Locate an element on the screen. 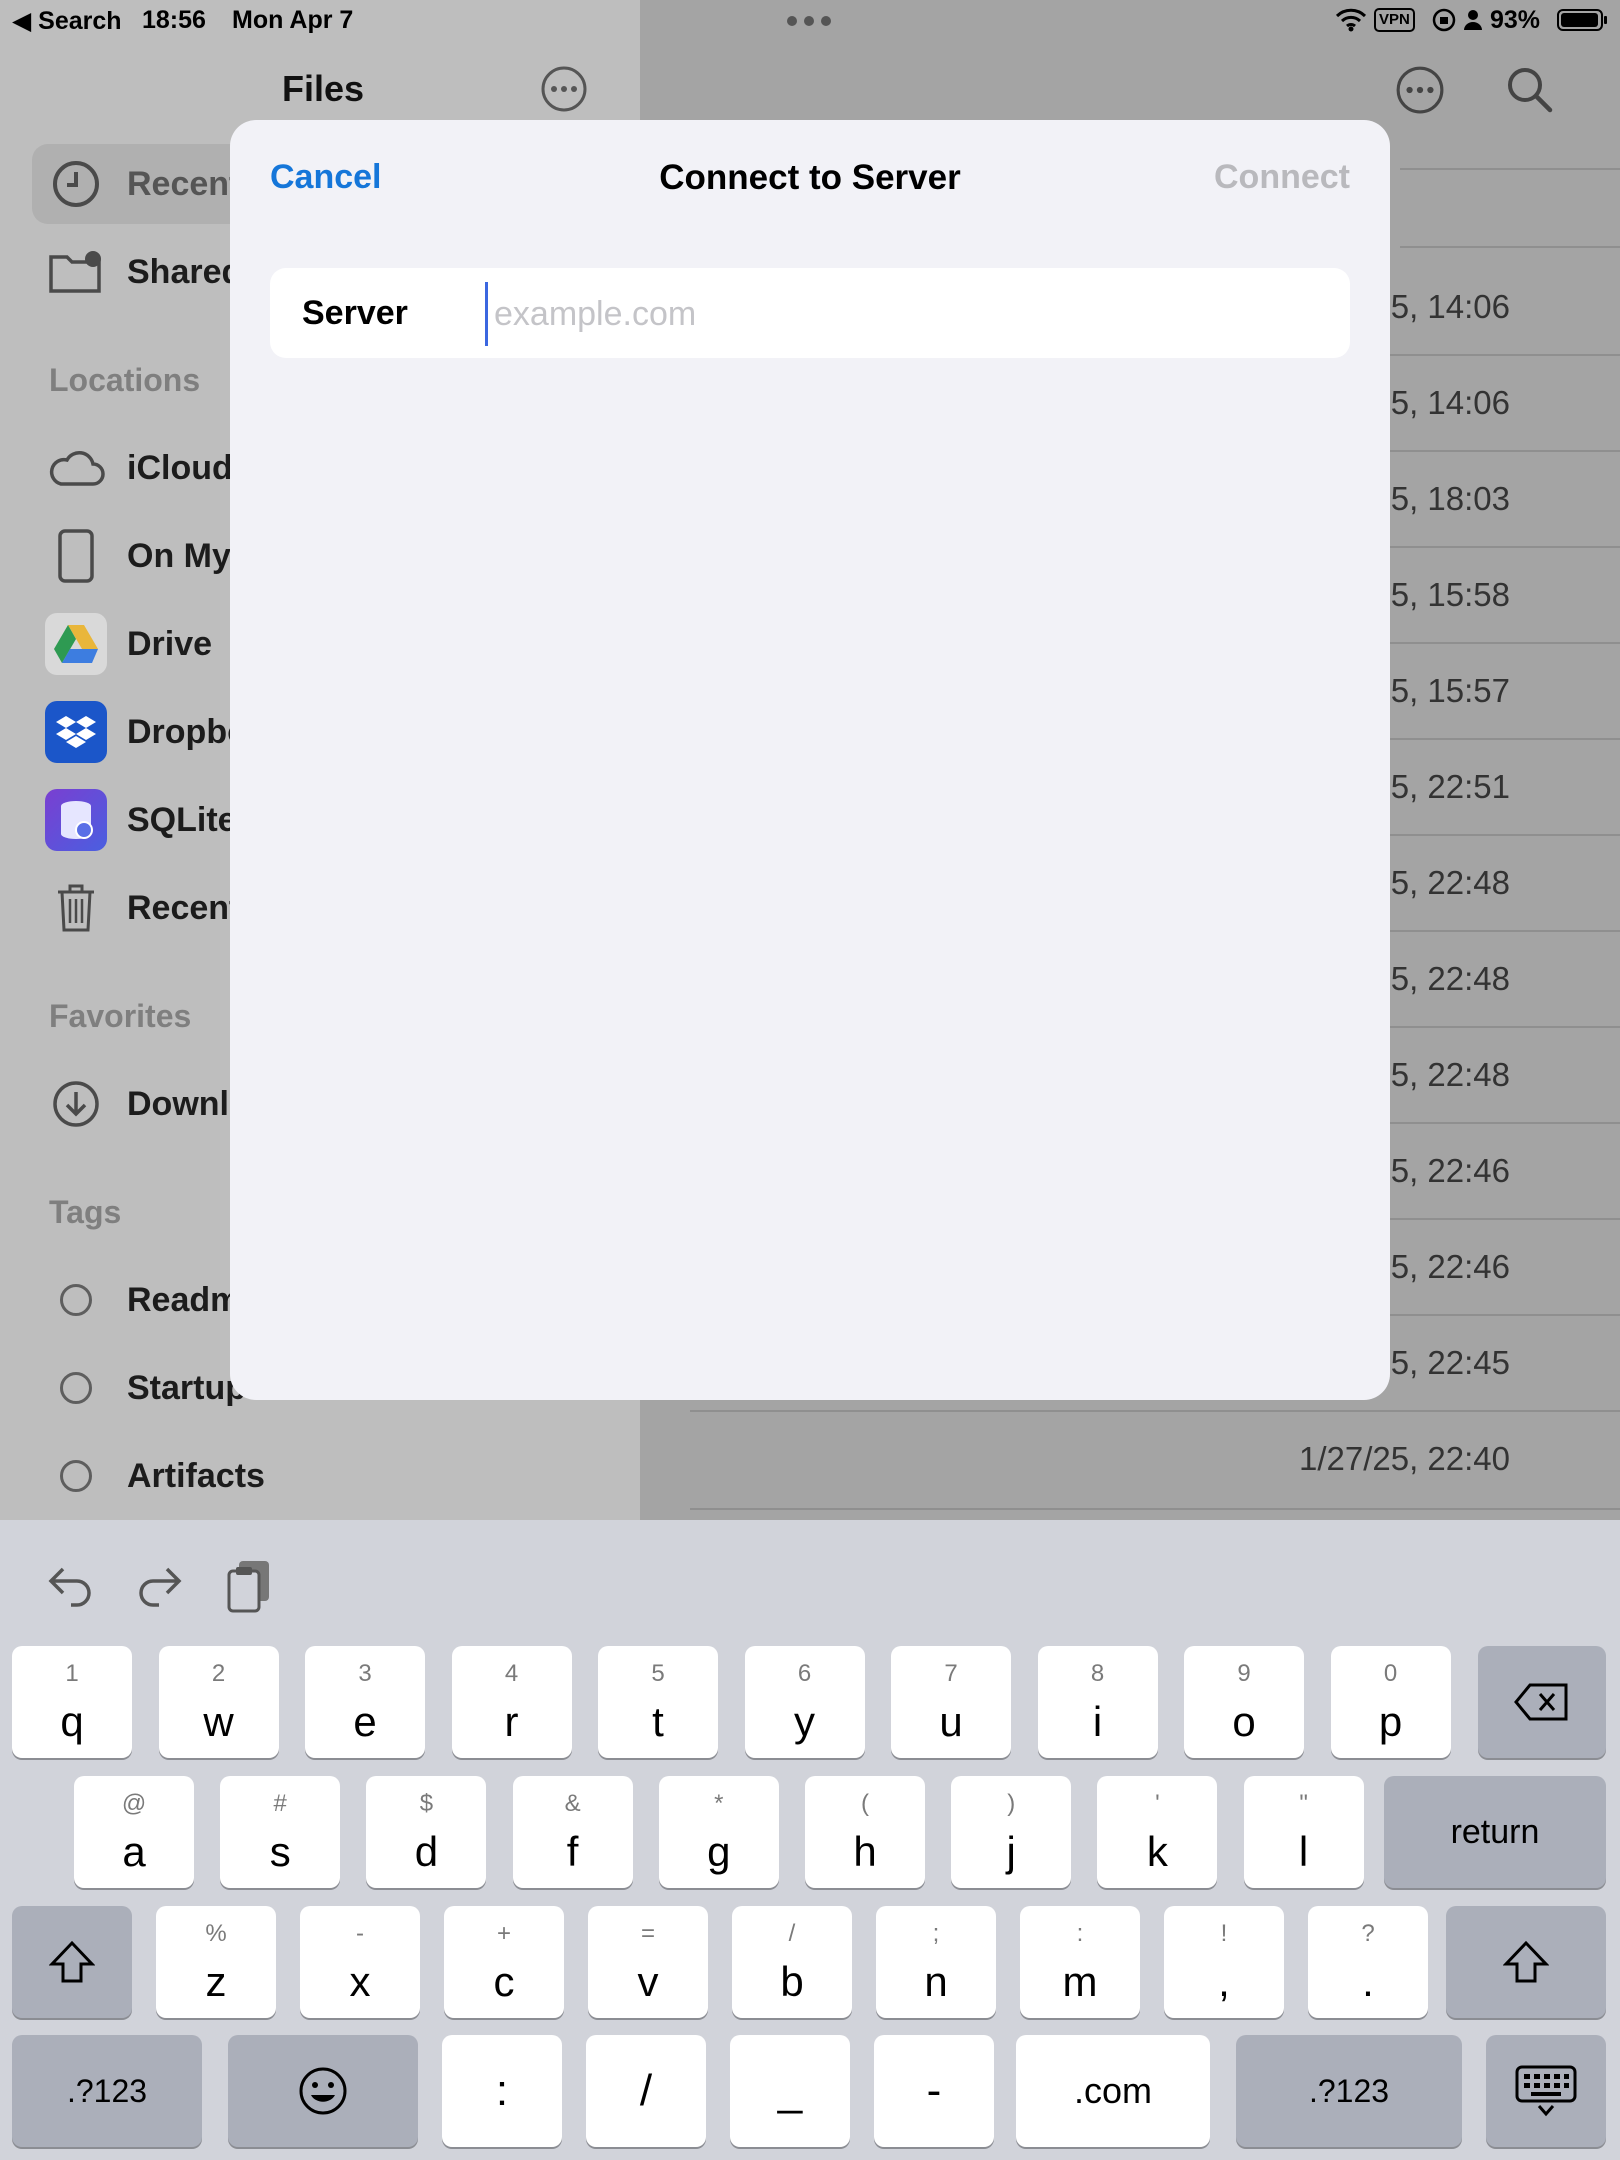 The image size is (1620, 2160). tag-circle-icon is located at coordinates (76, 1476).